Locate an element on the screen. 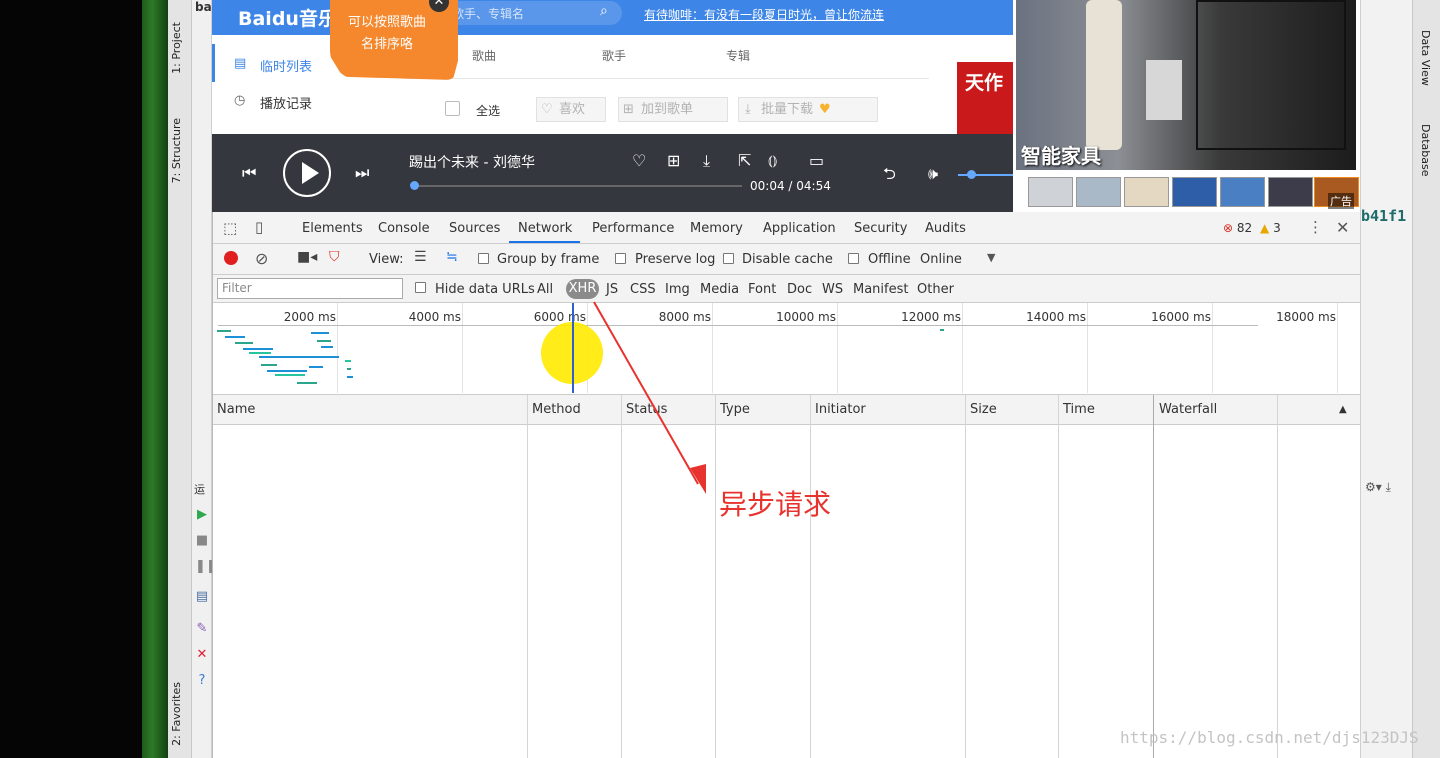 The height and width of the screenshot is (758, 1440). like-button: ♡ 喜欢 is located at coordinates (571, 109).